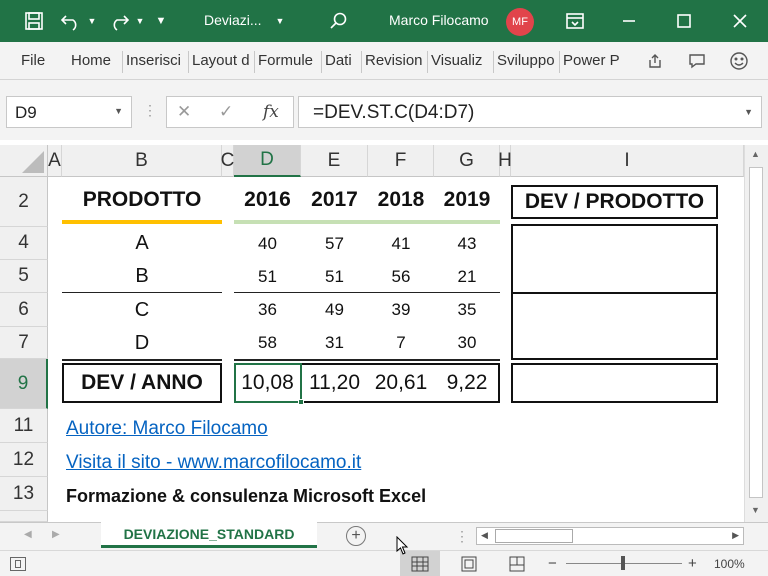 The height and width of the screenshot is (576, 768). What do you see at coordinates (267, 310) in the screenshot?
I see `value-cell: 36` at bounding box center [267, 310].